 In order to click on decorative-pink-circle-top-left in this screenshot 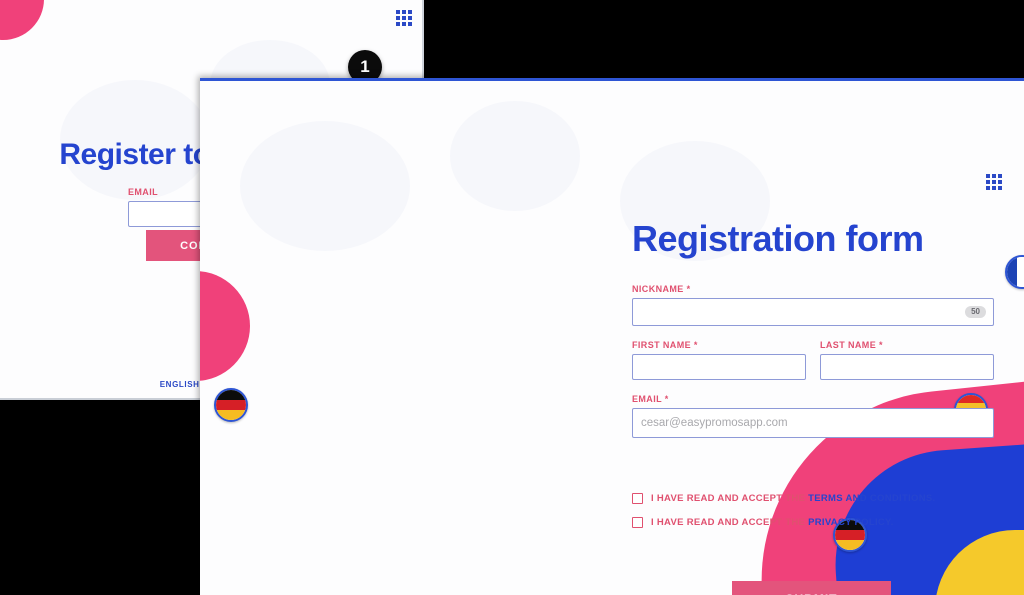, I will do `click(22, 20)`.